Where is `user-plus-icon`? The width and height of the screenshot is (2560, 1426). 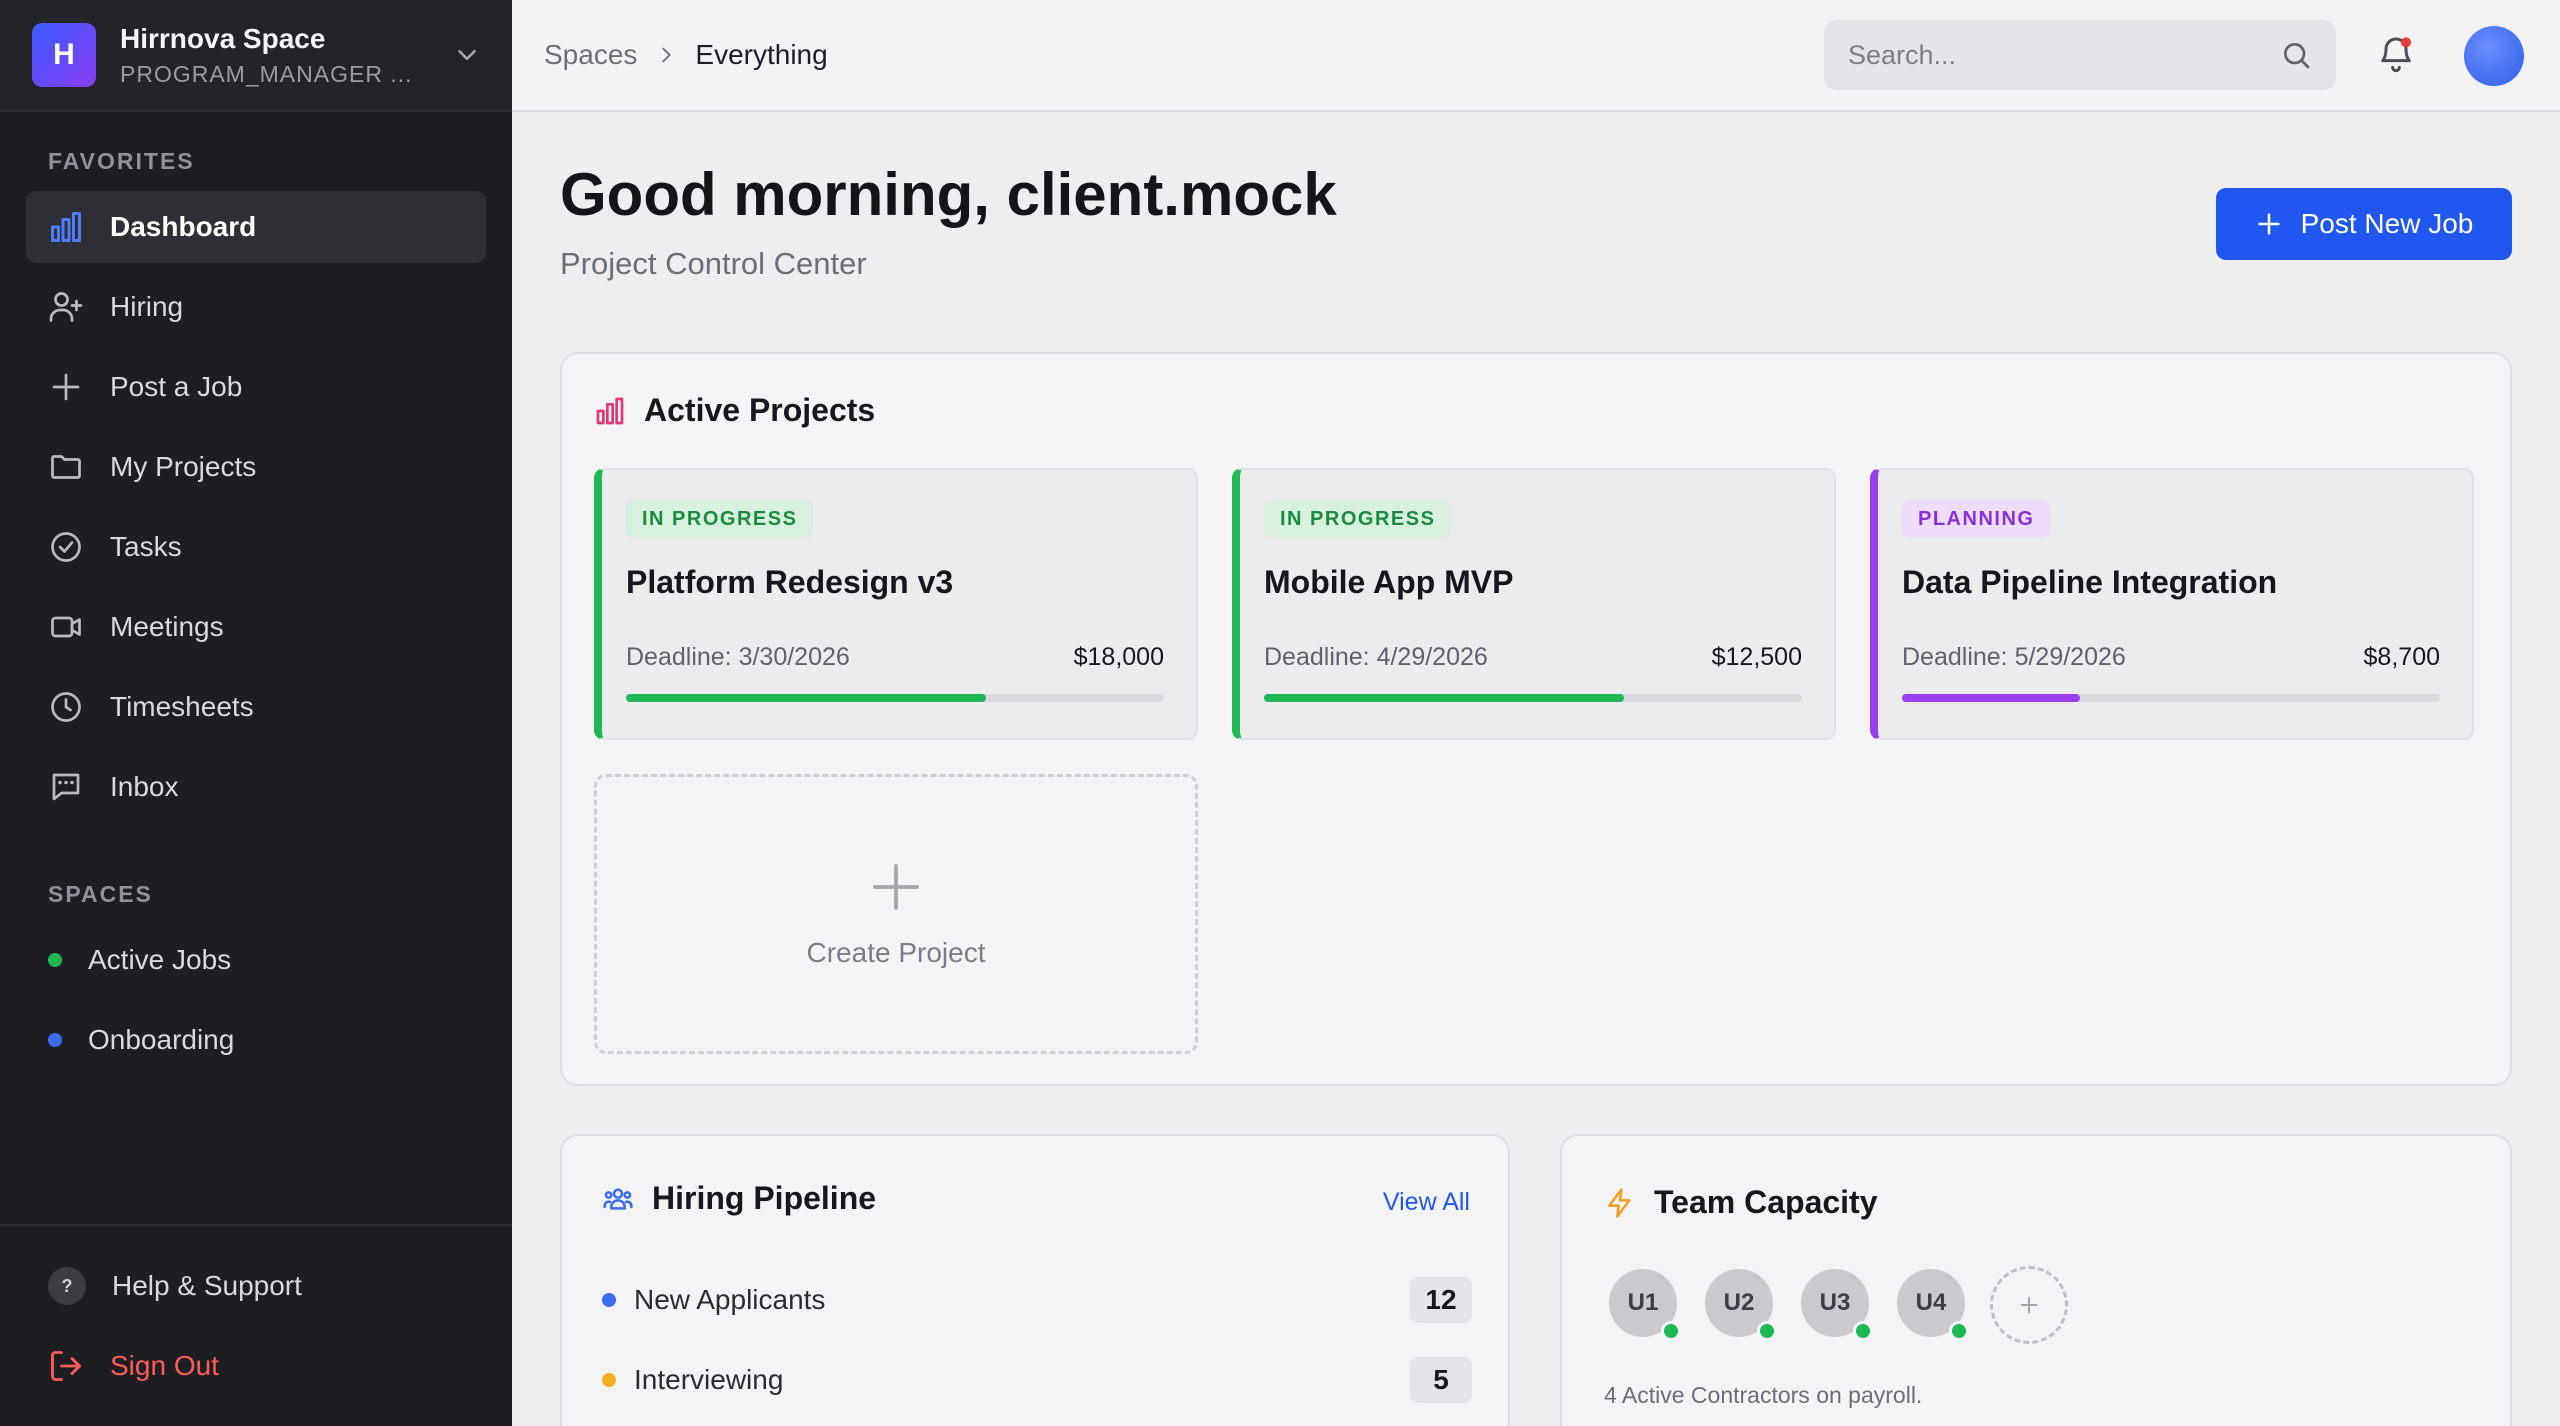
user-plus-icon is located at coordinates (66, 307).